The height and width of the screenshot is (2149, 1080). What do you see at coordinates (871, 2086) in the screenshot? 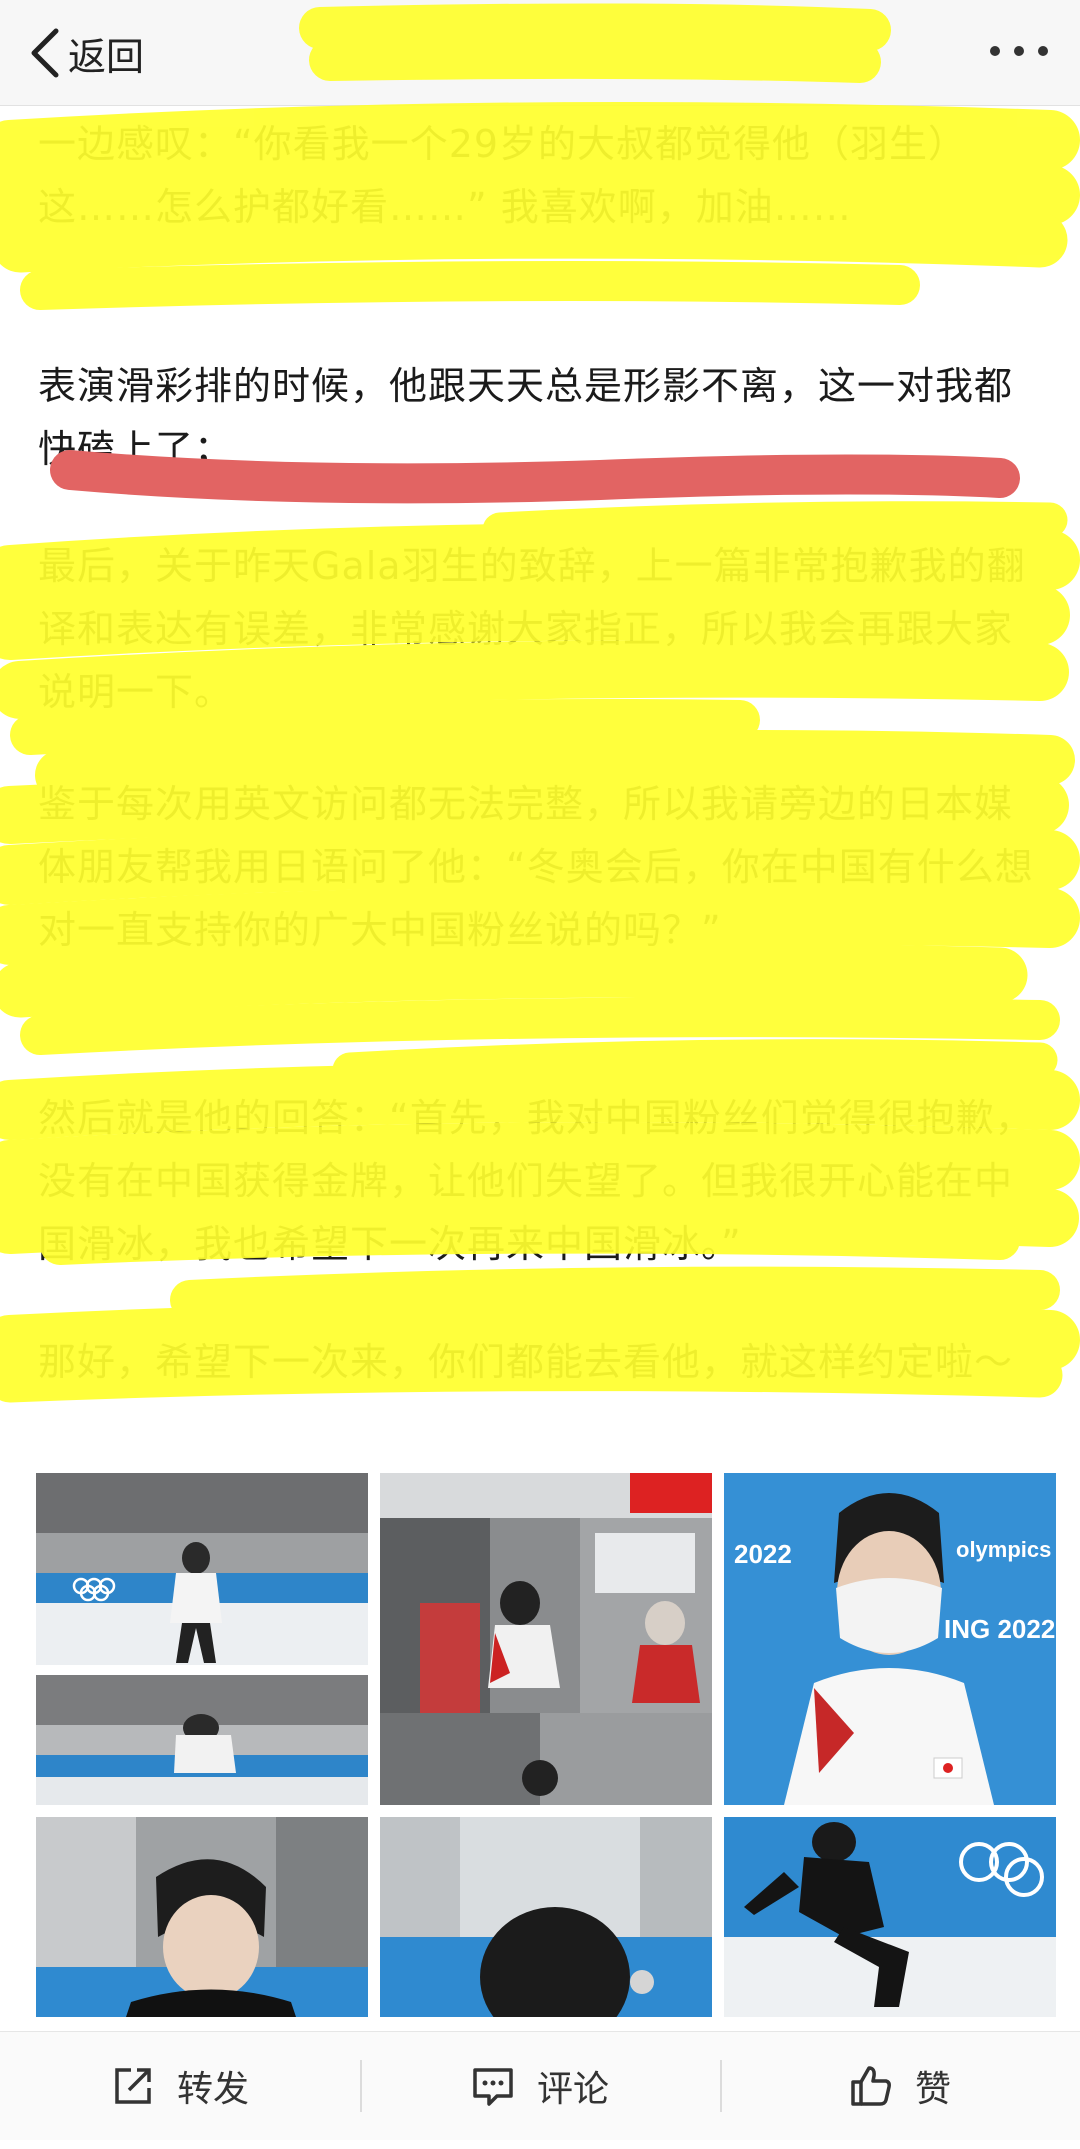
I see `like-icon` at bounding box center [871, 2086].